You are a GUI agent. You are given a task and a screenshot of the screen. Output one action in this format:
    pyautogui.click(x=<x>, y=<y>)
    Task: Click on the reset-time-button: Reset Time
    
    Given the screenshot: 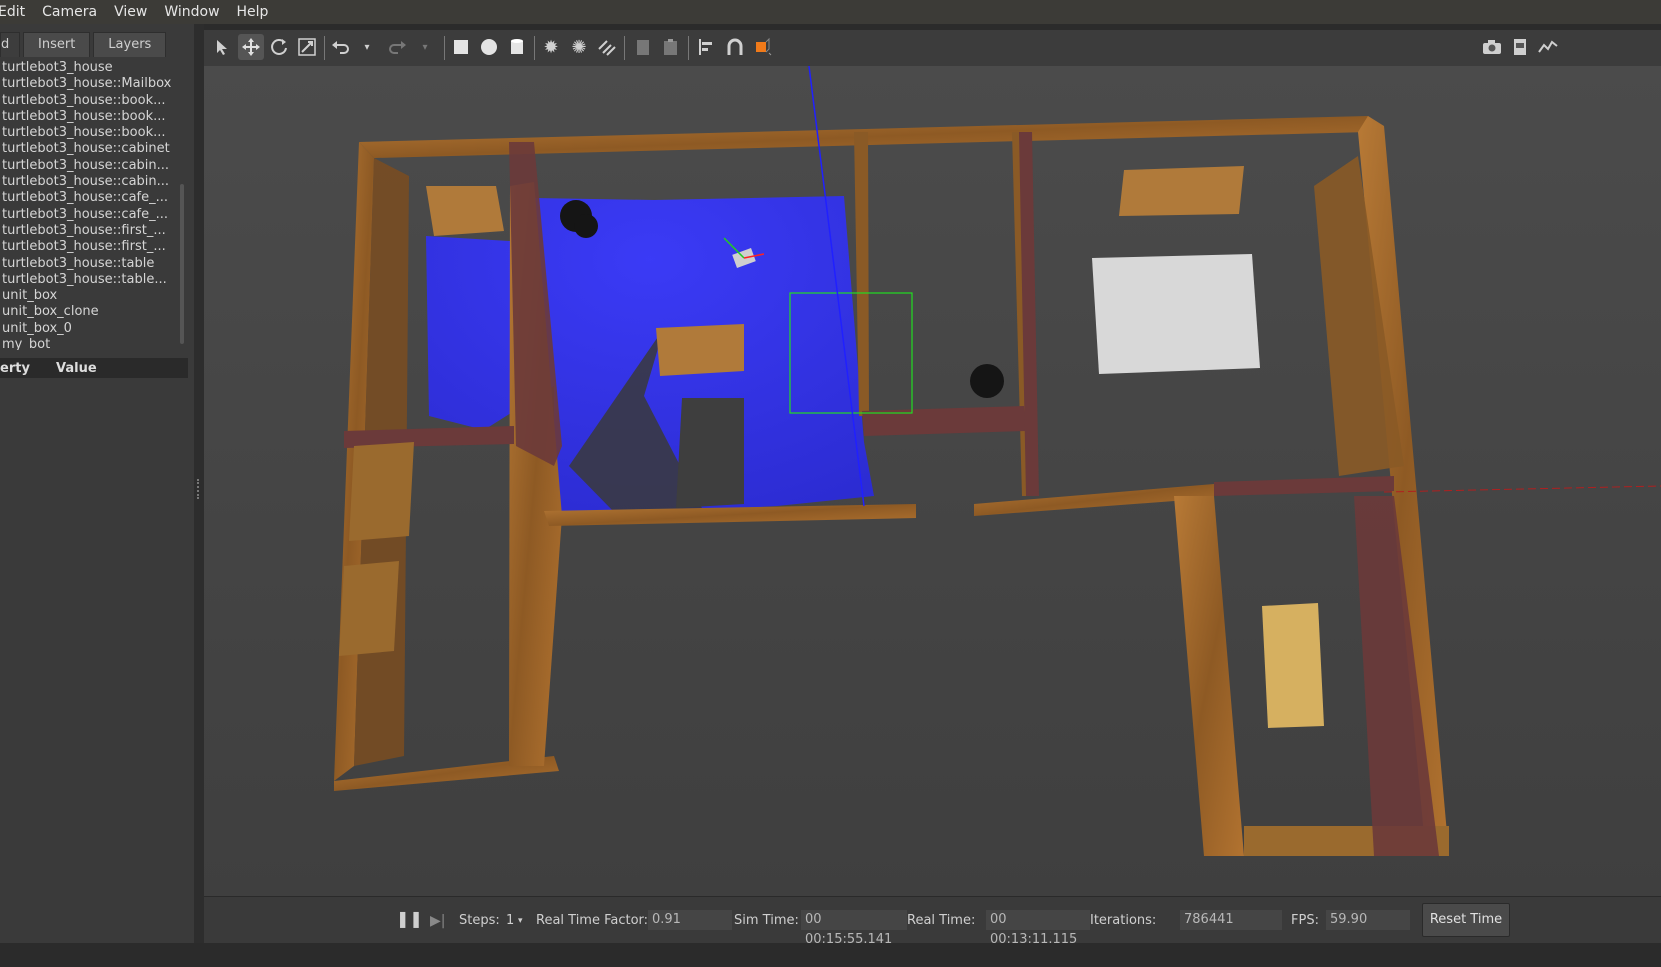 What is the action you would take?
    pyautogui.click(x=1466, y=920)
    